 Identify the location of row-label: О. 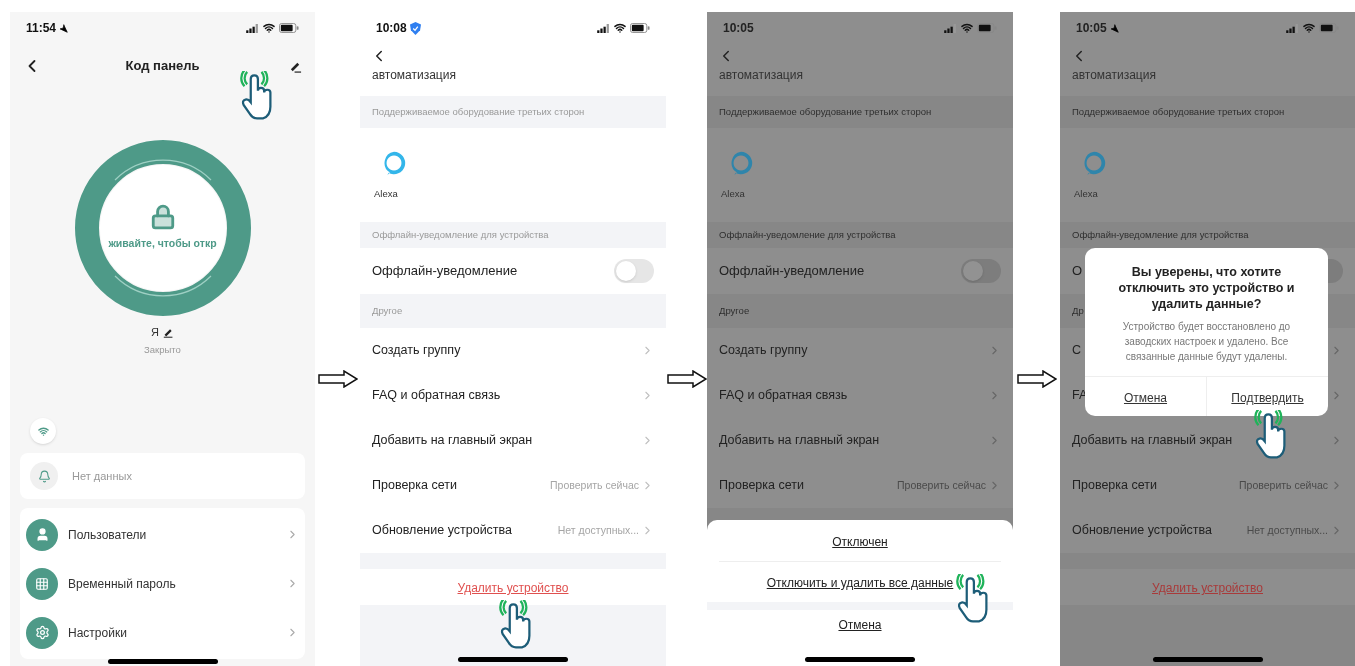
(1077, 271).